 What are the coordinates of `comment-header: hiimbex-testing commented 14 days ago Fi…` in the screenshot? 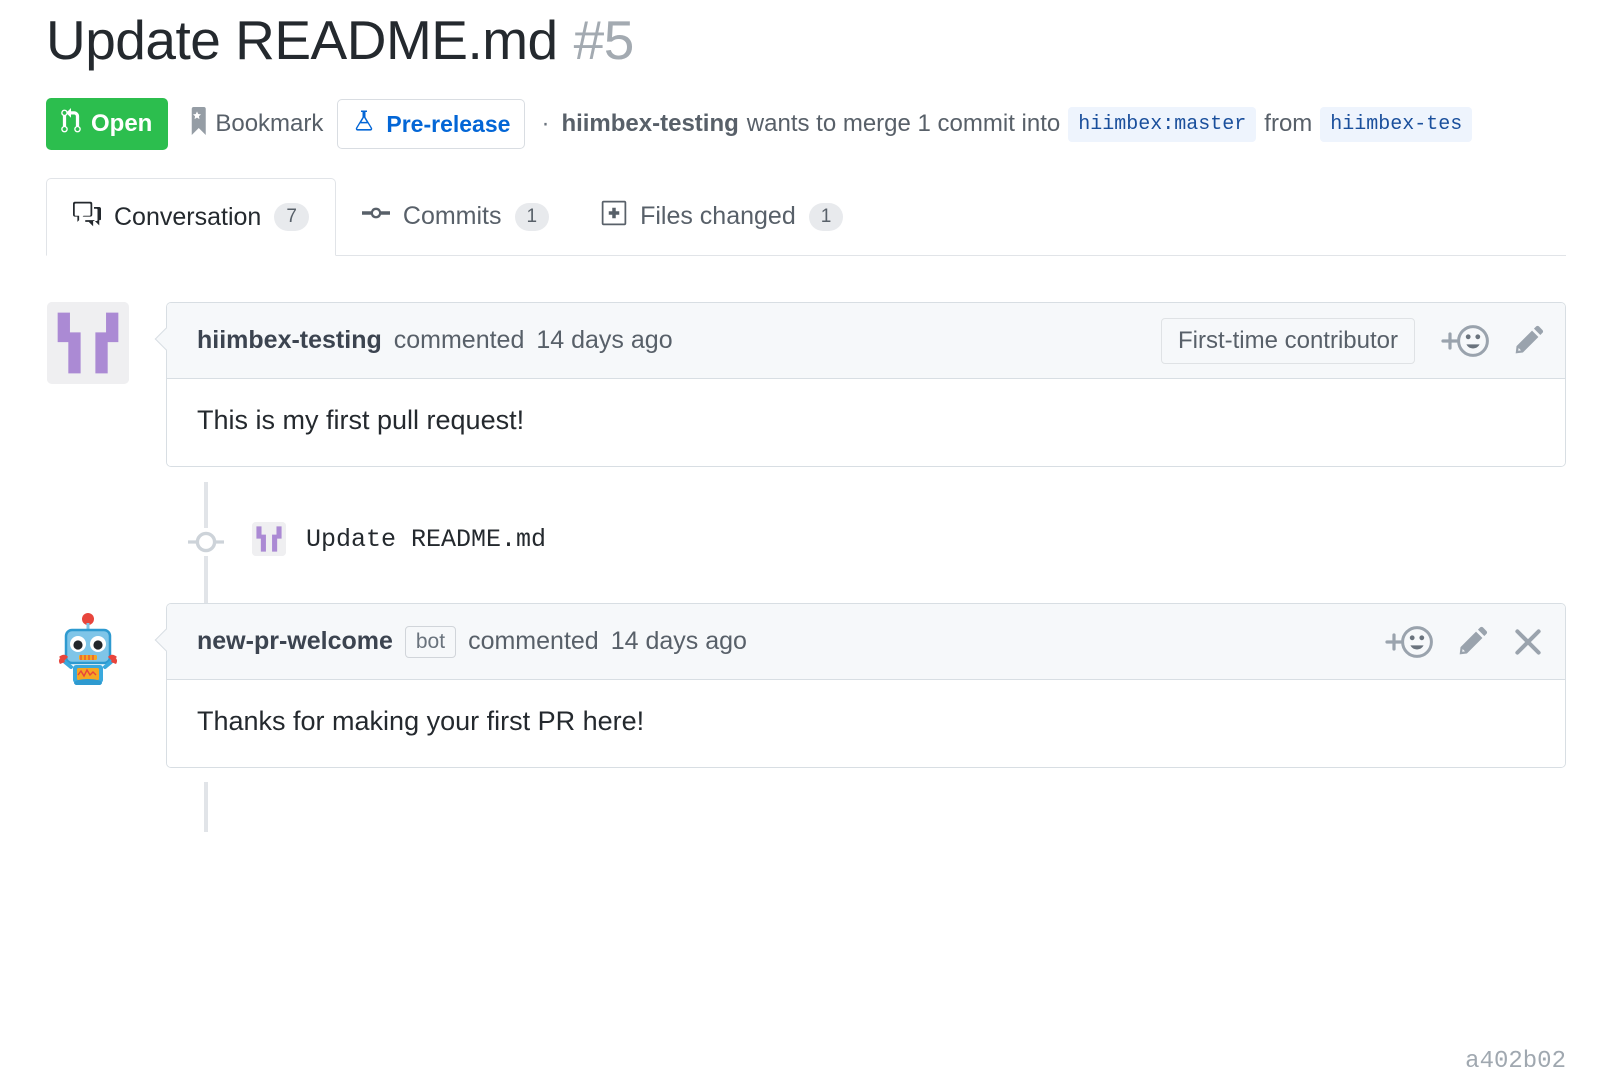 It's located at (866, 341).